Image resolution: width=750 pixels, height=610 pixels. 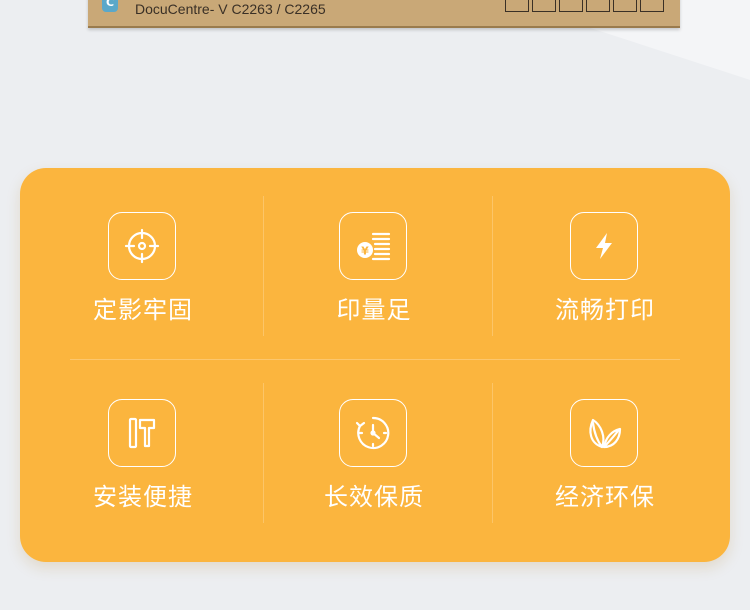 What do you see at coordinates (143, 497) in the screenshot?
I see `feature-label: 安装便捷` at bounding box center [143, 497].